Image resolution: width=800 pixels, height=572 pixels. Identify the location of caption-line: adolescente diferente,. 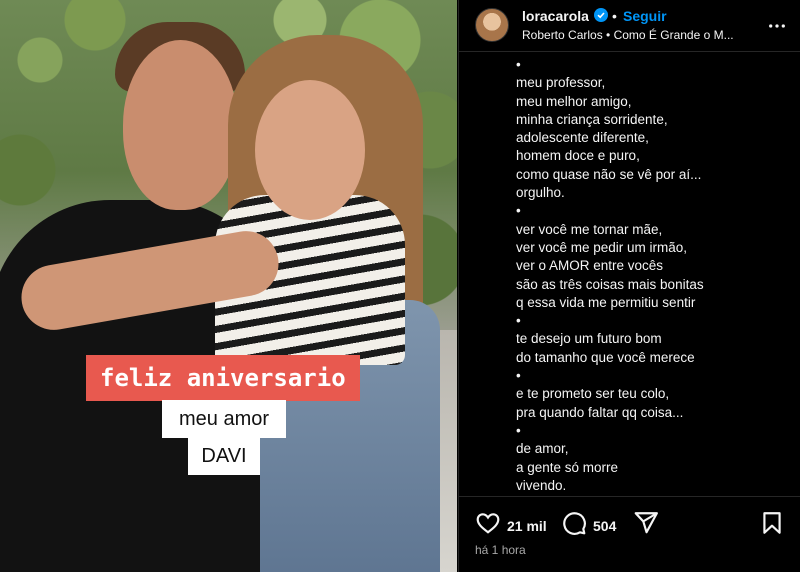
(582, 138).